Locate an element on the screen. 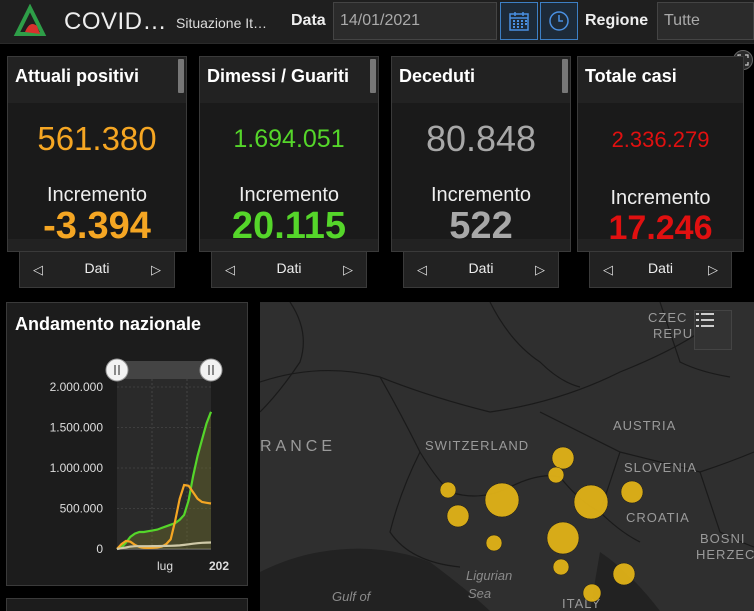  range-slider-track is located at coordinates (164, 370).